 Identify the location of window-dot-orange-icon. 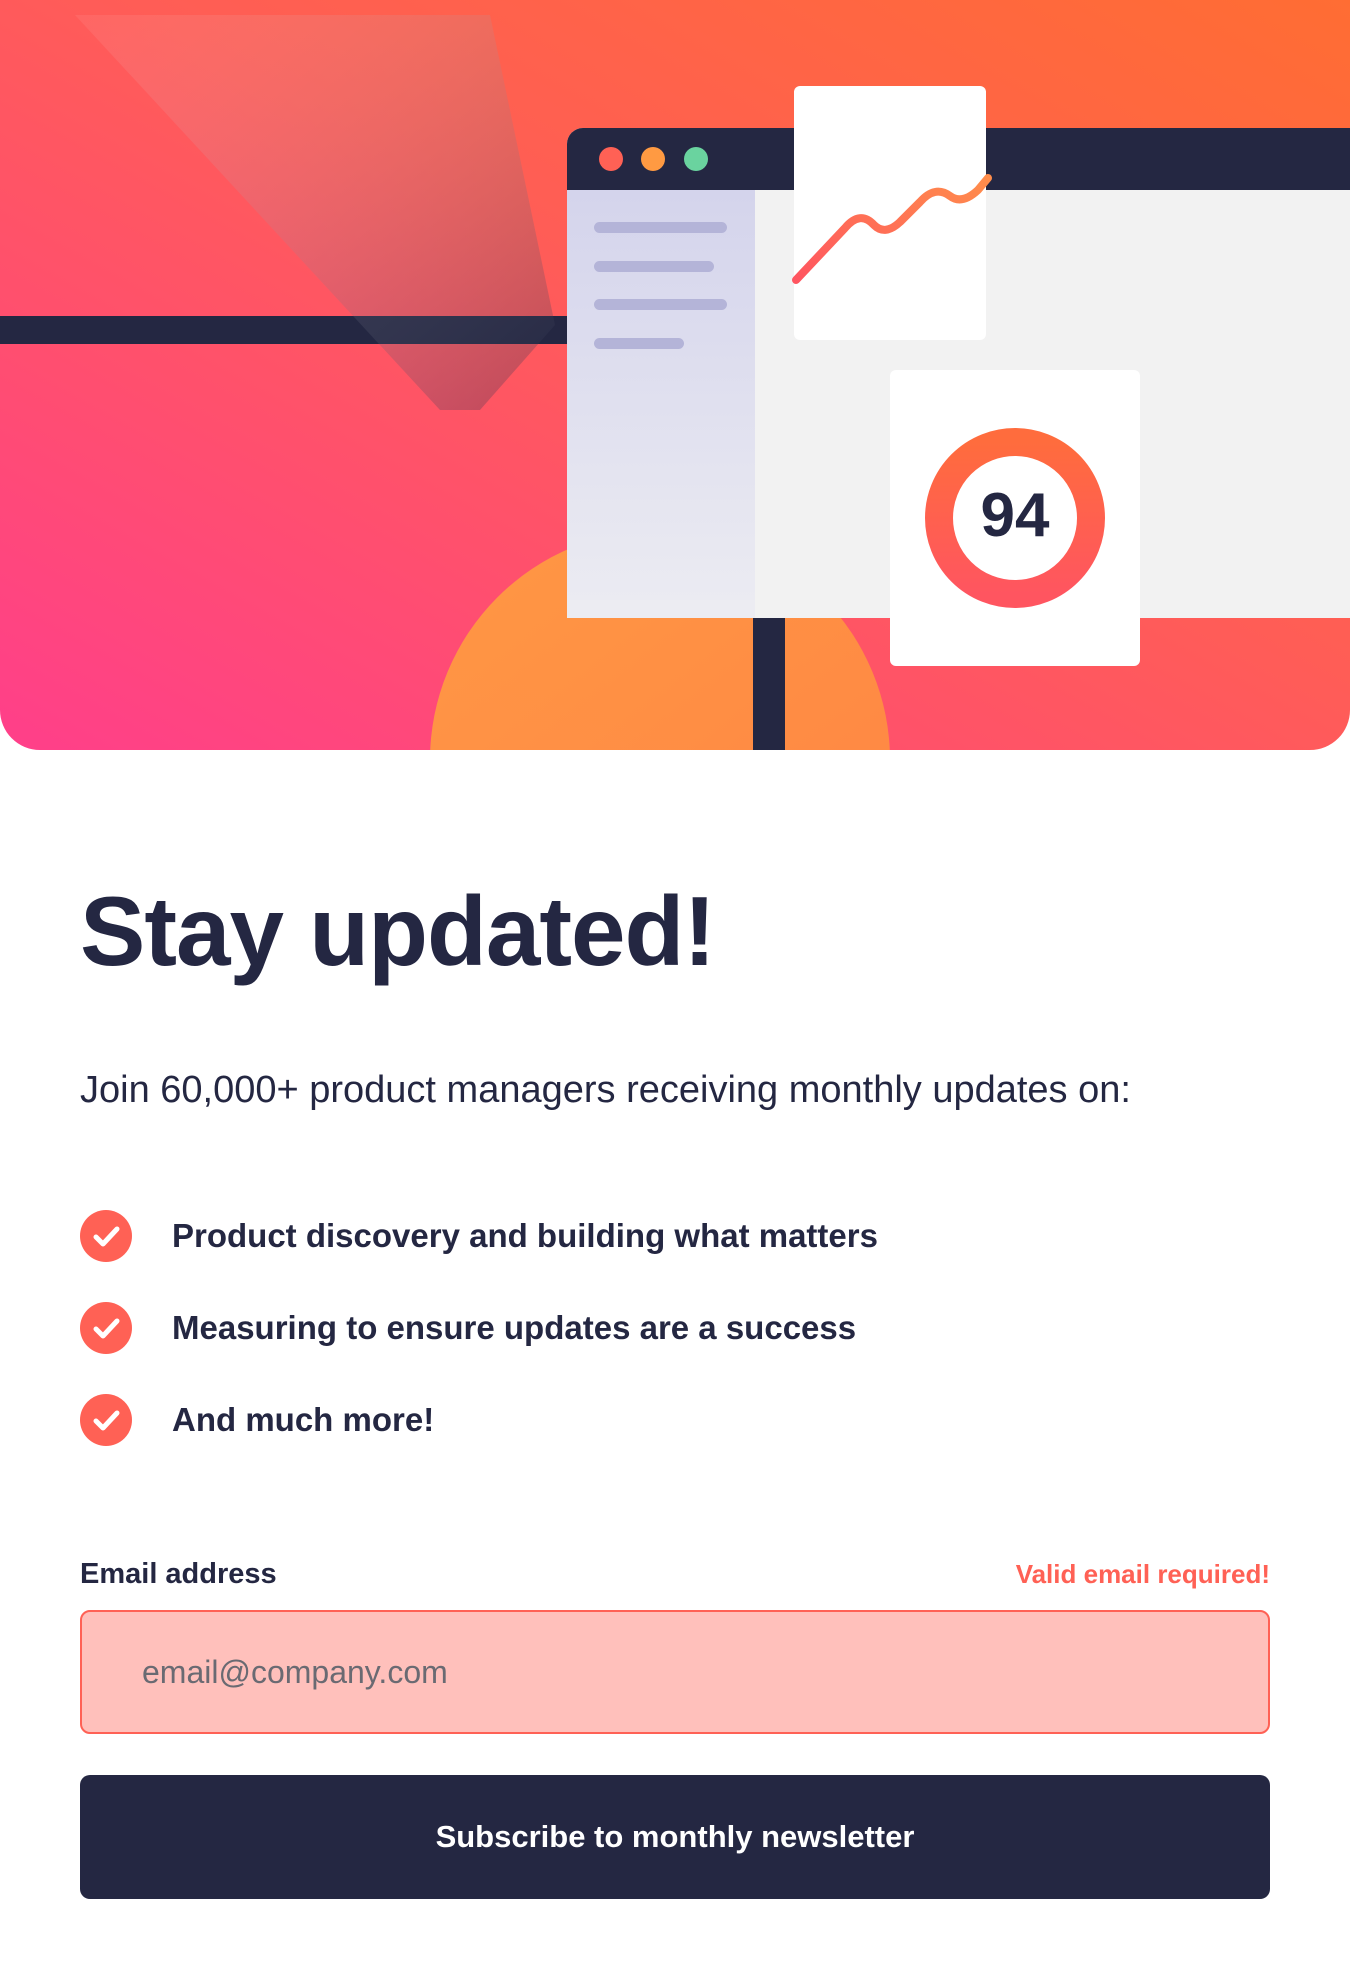
(653, 159).